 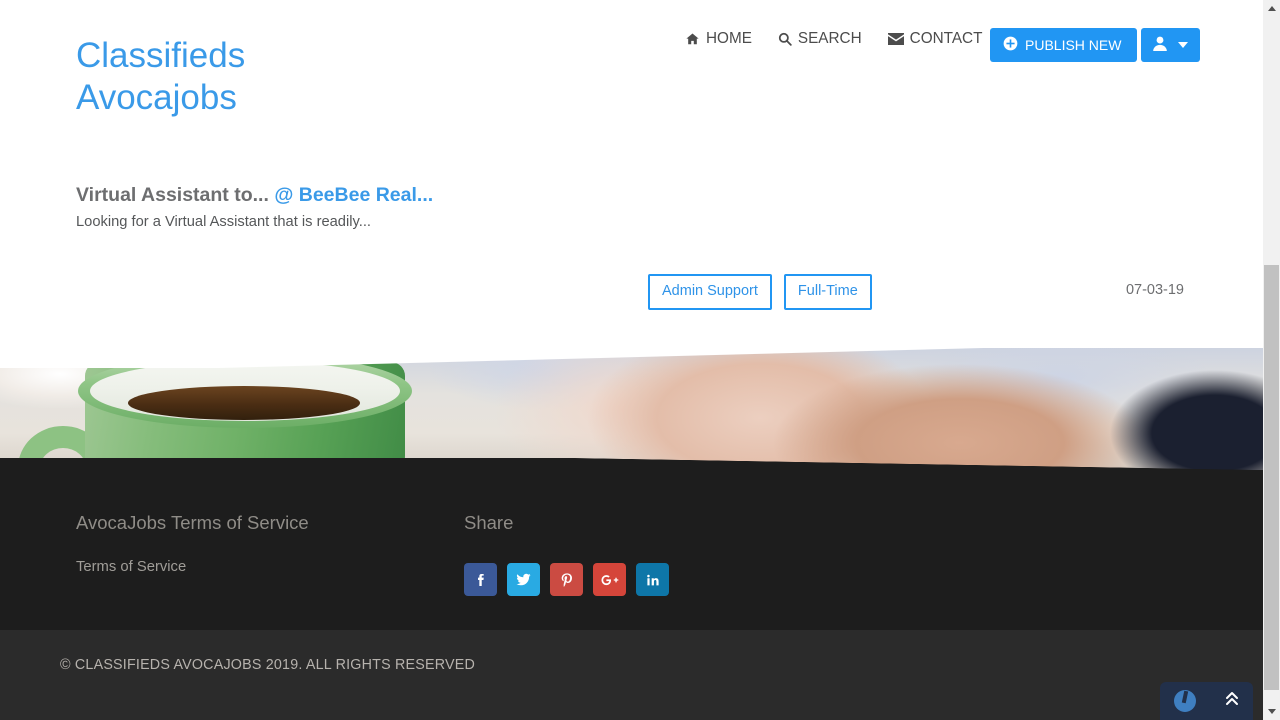 I want to click on scrollbar-thumb, so click(x=1271, y=477).